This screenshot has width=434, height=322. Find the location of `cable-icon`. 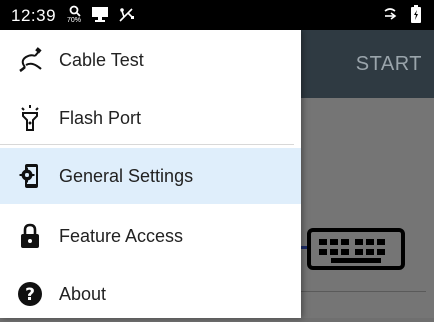

cable-icon is located at coordinates (30, 60).